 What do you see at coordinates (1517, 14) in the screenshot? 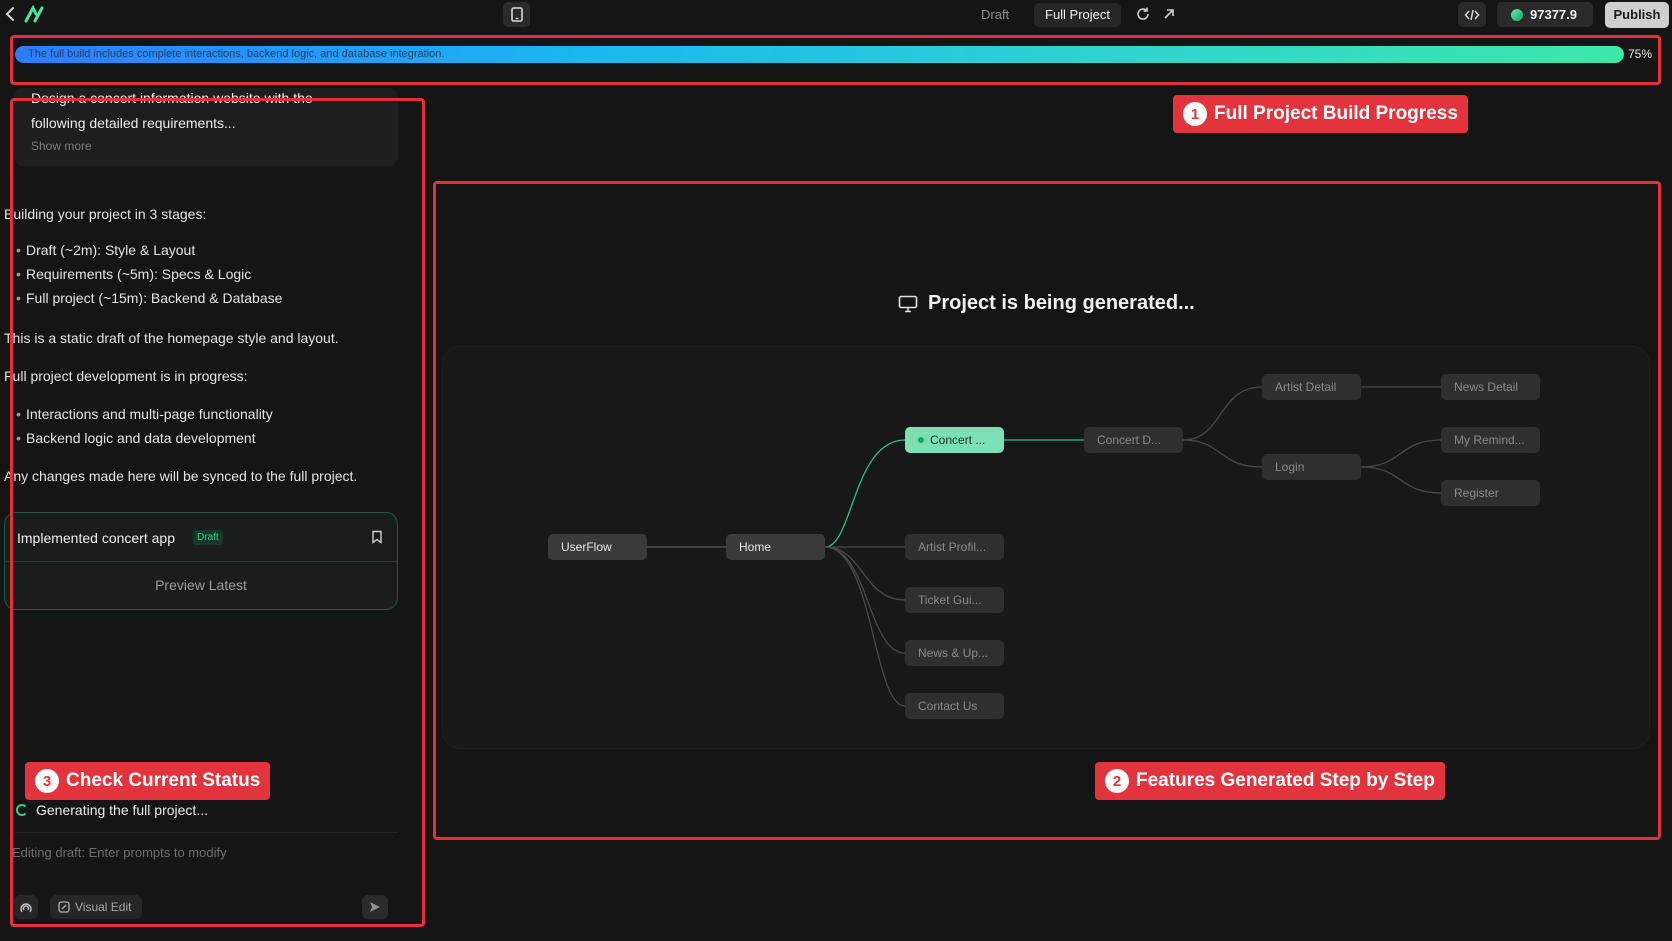
I see `credits-coin-icon` at bounding box center [1517, 14].